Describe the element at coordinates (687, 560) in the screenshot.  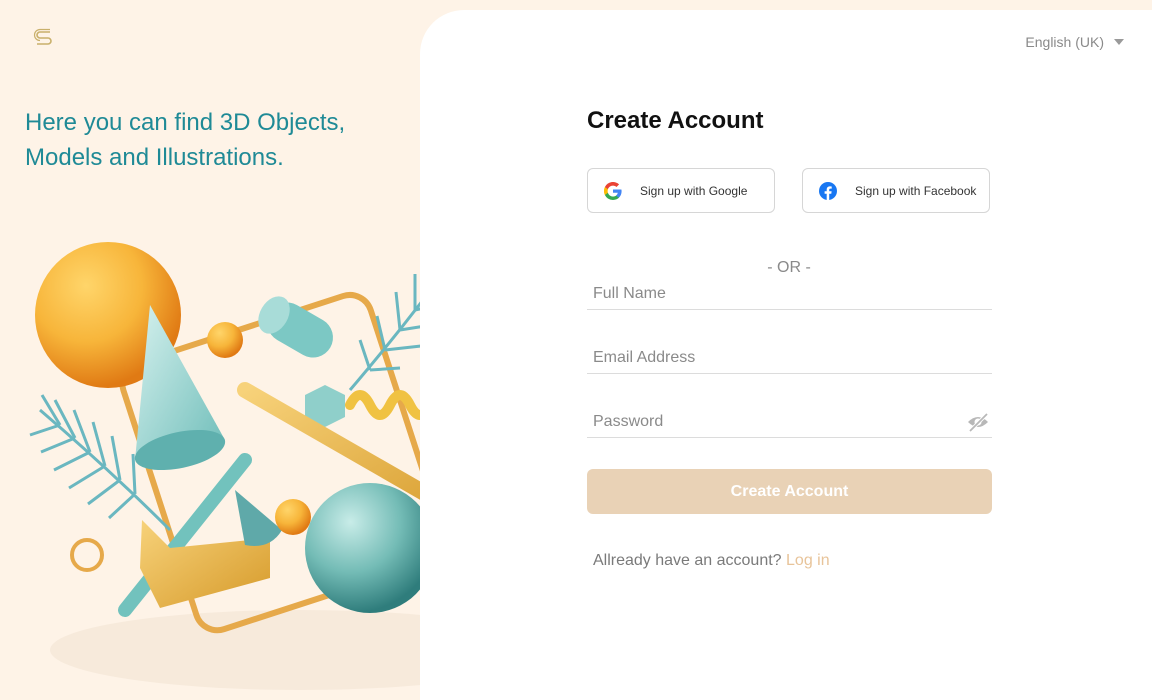
I see `login-prompt-text: Allready have an account?` at that location.